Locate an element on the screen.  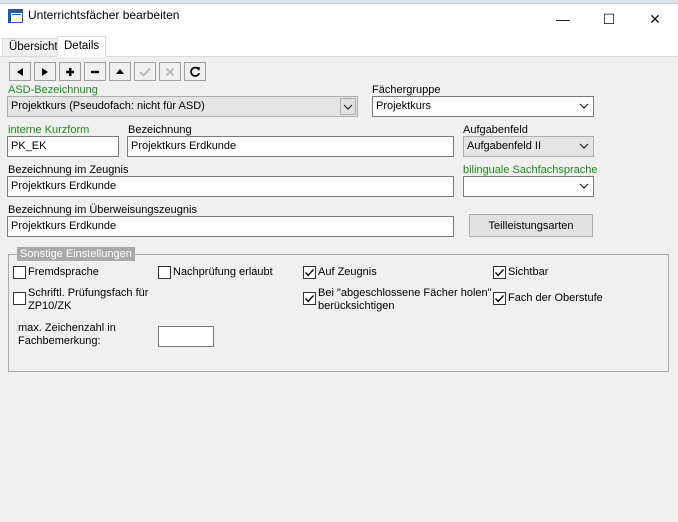
kurzform-label: interne Kurzform is located at coordinates (49, 130).